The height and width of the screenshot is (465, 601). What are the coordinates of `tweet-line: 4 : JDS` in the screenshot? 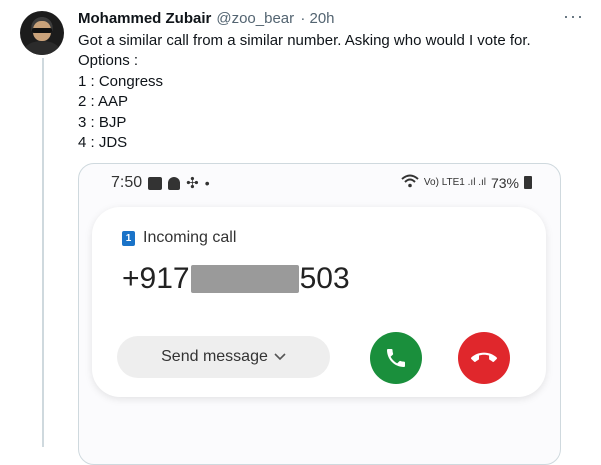 It's located at (103, 143).